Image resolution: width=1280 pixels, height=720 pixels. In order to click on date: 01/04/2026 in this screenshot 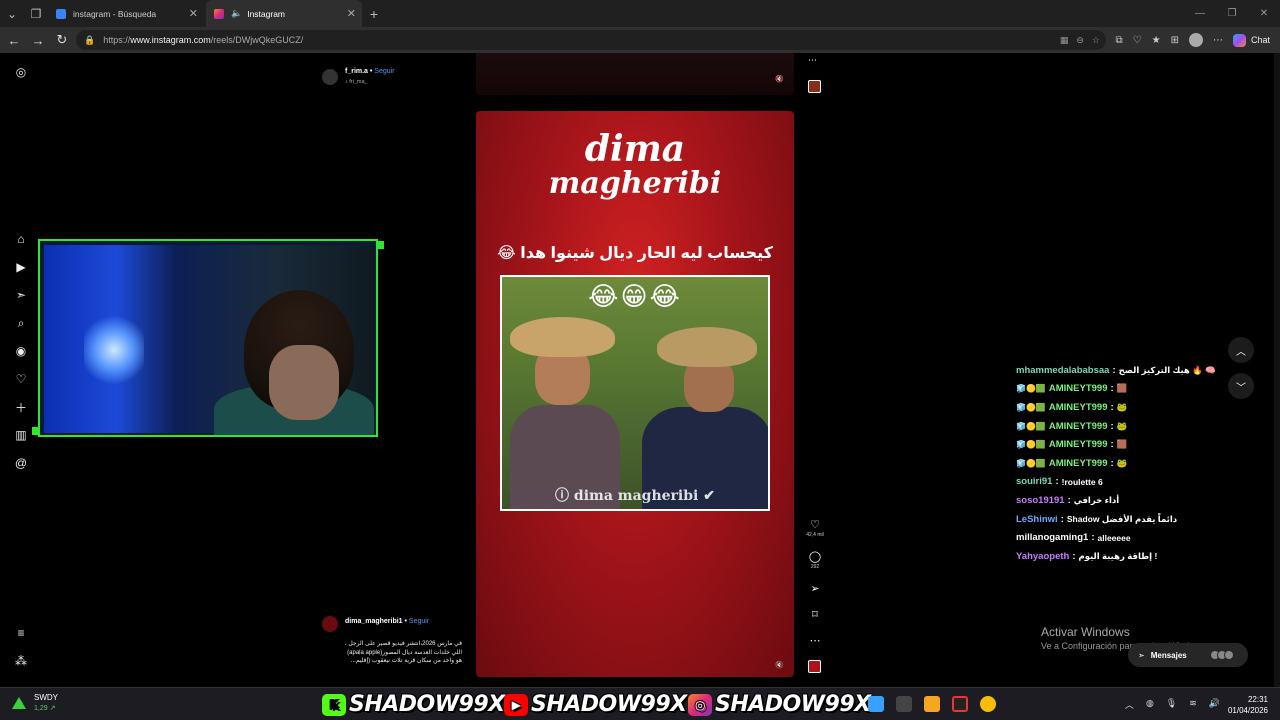, I will do `click(1247, 710)`.